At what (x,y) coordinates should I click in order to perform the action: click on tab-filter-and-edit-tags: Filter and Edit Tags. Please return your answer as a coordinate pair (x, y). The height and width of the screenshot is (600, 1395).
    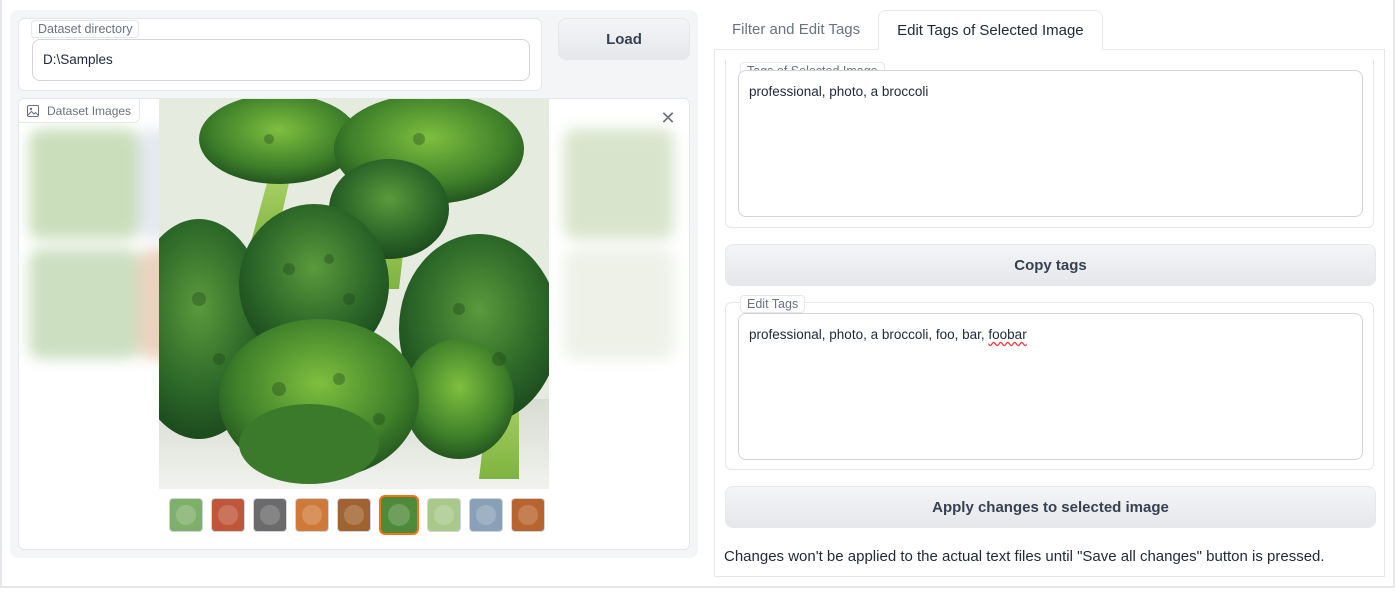
    Looking at the image, I should click on (796, 30).